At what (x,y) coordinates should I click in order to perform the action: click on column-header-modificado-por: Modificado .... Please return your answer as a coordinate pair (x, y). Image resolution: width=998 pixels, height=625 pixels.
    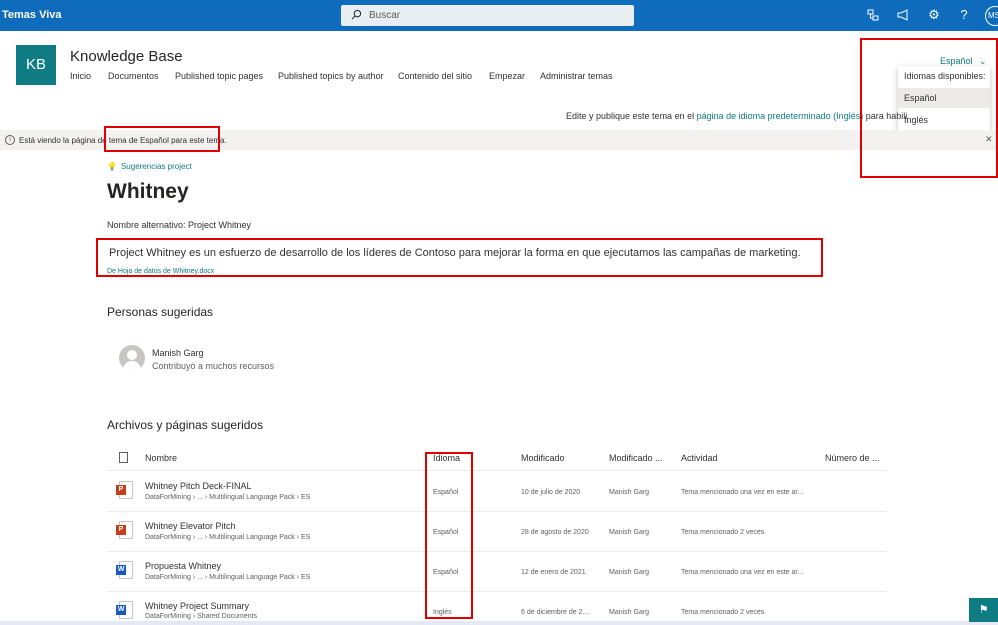
    Looking at the image, I should click on (636, 458).